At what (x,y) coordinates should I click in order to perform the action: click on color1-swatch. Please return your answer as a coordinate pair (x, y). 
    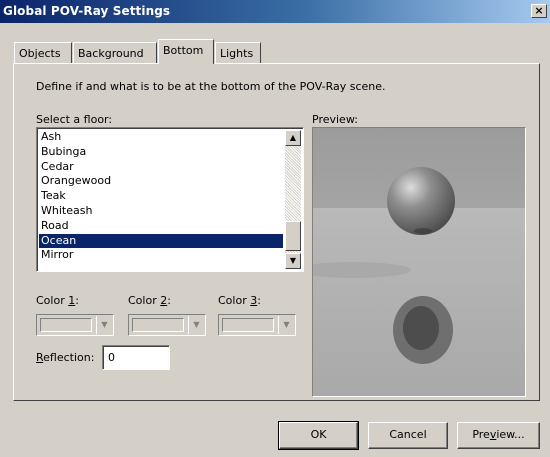
    Looking at the image, I should click on (66, 325).